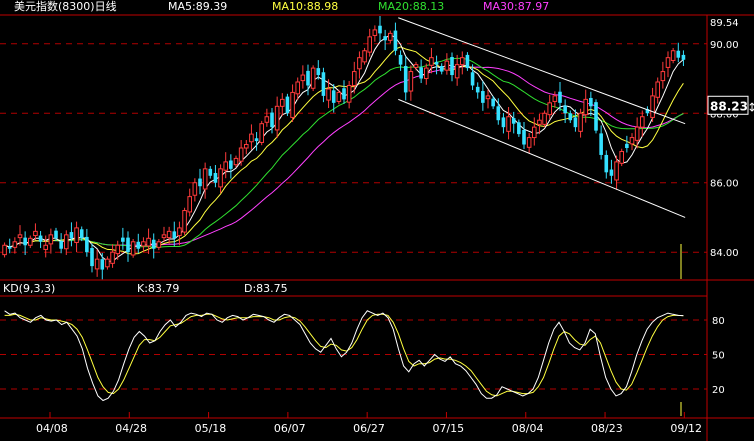 This screenshot has width=754, height=441. Describe the element at coordinates (411, 6) in the screenshot. I see `ma20-readout: MA20:88.13` at that location.